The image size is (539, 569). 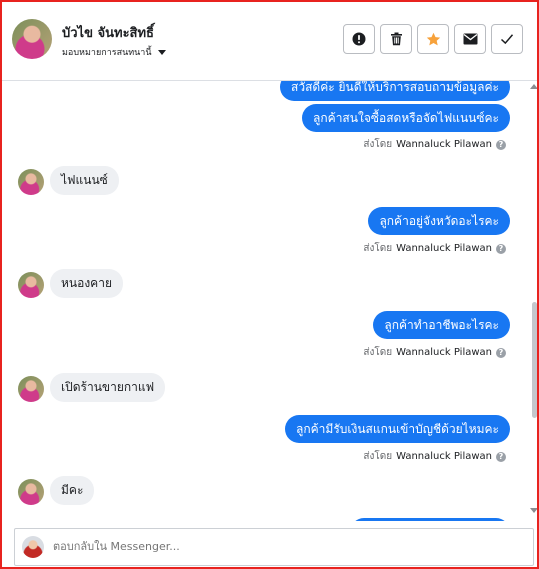 I want to click on exclamation-icon, so click(x=359, y=39).